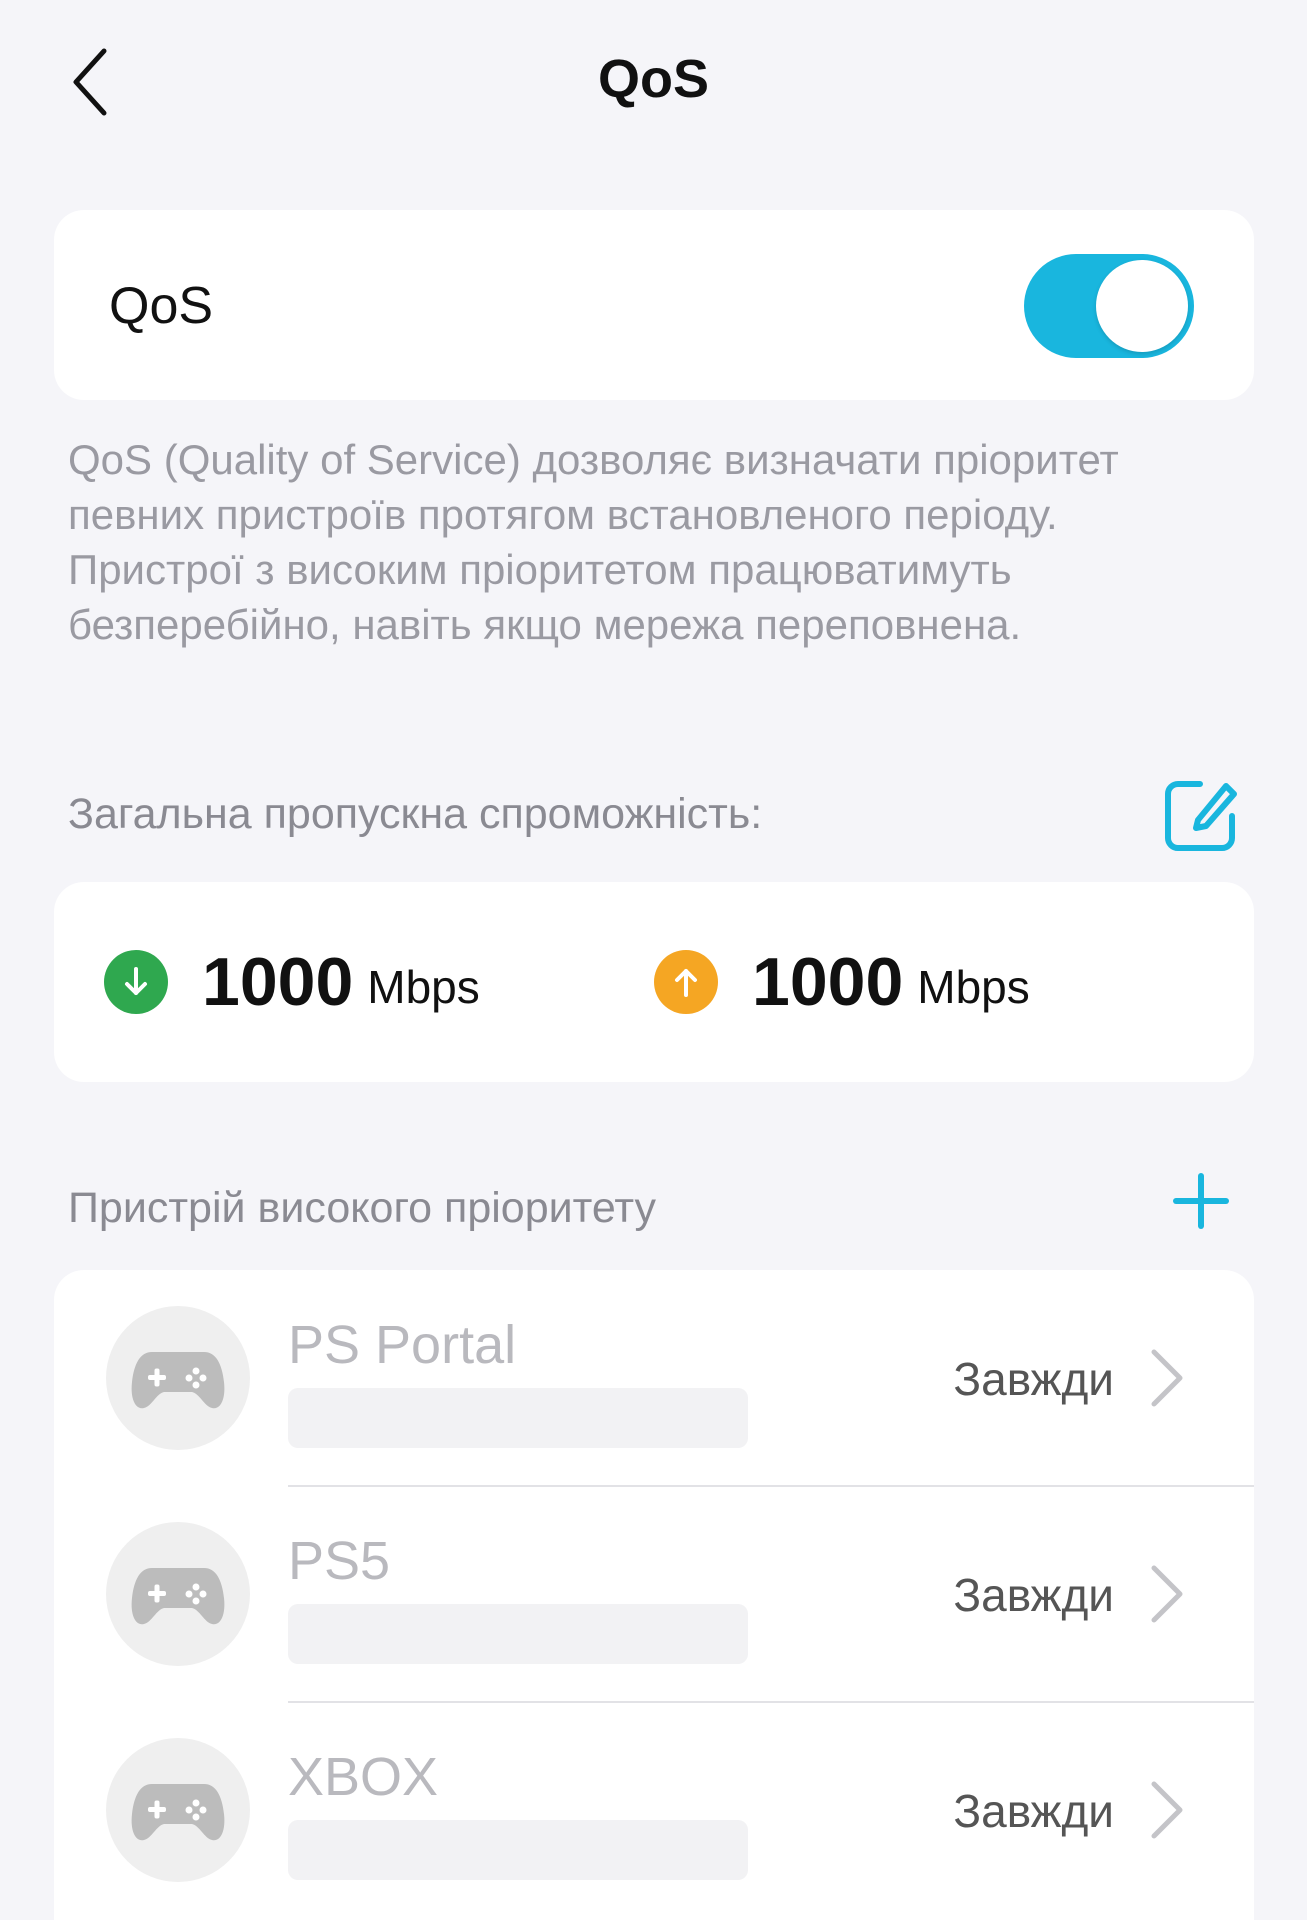 The height and width of the screenshot is (1920, 1307). I want to click on qos-toggle-card: QoS, so click(654, 305).